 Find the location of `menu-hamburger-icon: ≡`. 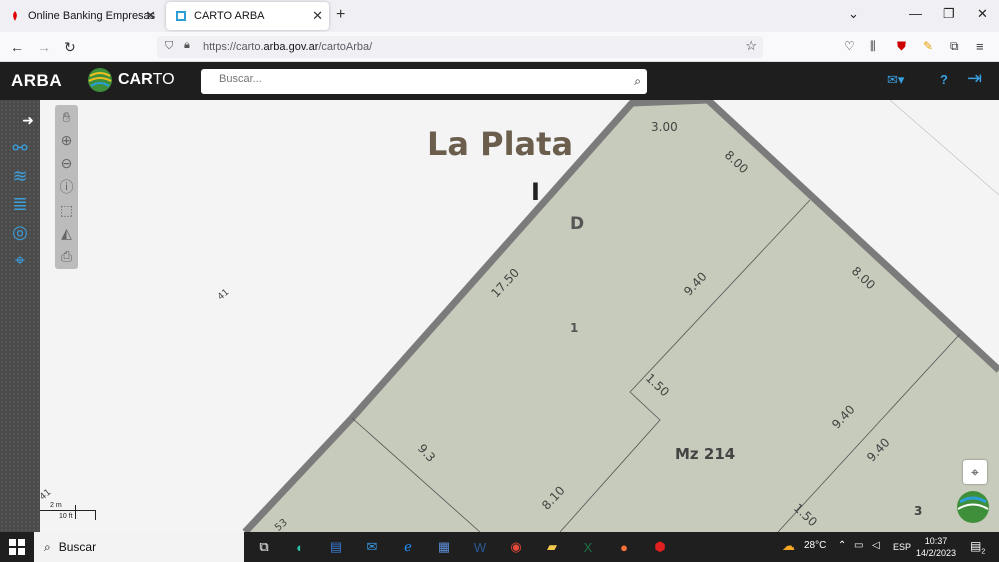

menu-hamburger-icon: ≡ is located at coordinates (980, 46).